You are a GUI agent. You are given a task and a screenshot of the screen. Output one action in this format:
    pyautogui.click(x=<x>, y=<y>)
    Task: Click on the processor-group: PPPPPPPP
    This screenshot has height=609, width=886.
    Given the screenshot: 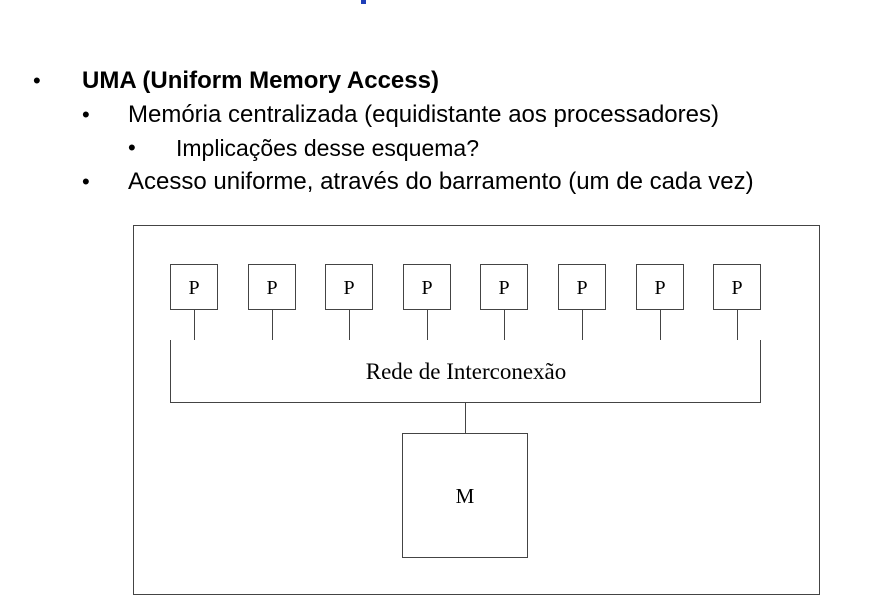 What is the action you would take?
    pyautogui.click(x=465, y=302)
    